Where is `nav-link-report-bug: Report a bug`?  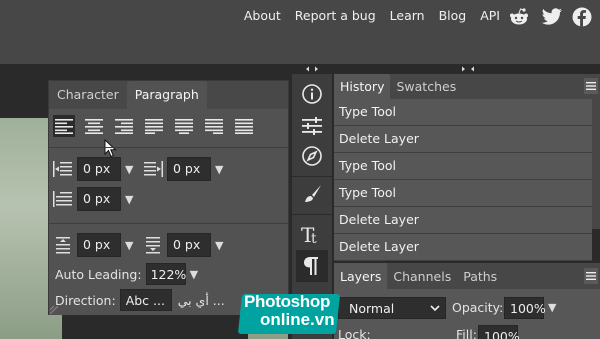 nav-link-report-bug: Report a bug is located at coordinates (335, 15).